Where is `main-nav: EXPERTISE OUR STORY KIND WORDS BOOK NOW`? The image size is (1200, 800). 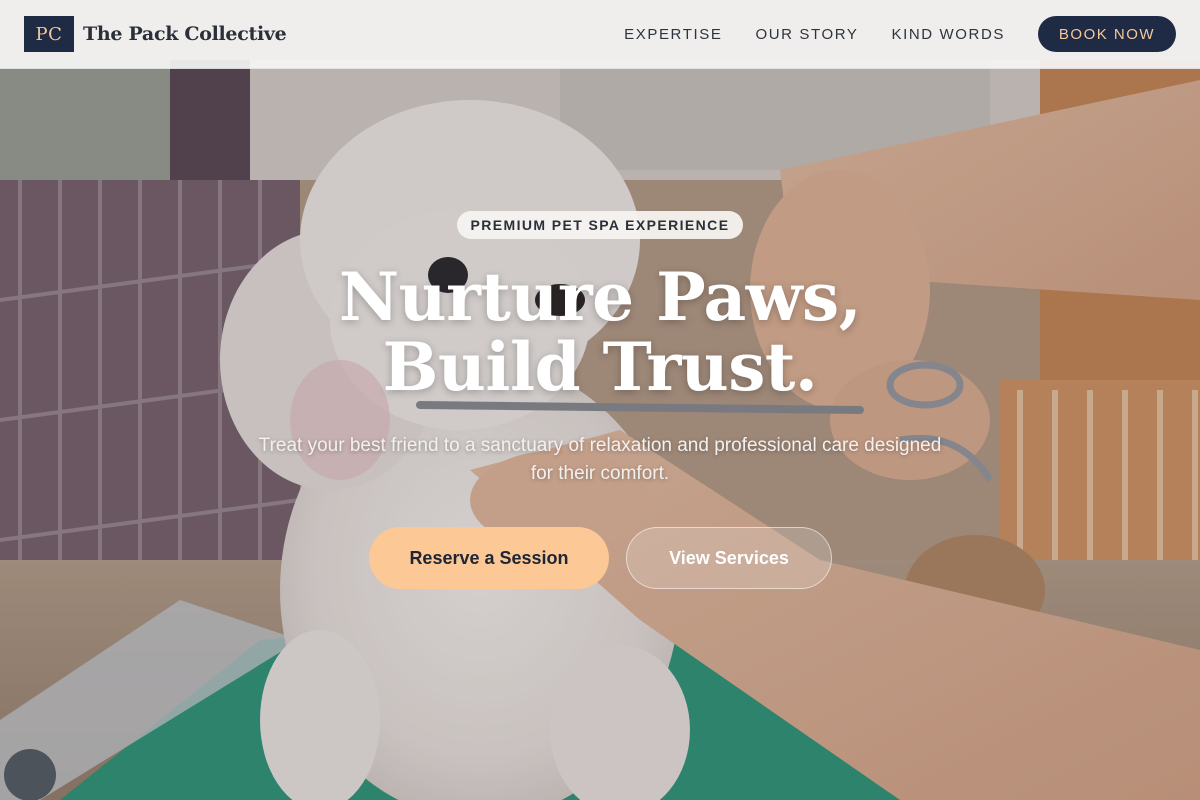 main-nav: EXPERTISE OUR STORY KIND WORDS BOOK NOW is located at coordinates (900, 34).